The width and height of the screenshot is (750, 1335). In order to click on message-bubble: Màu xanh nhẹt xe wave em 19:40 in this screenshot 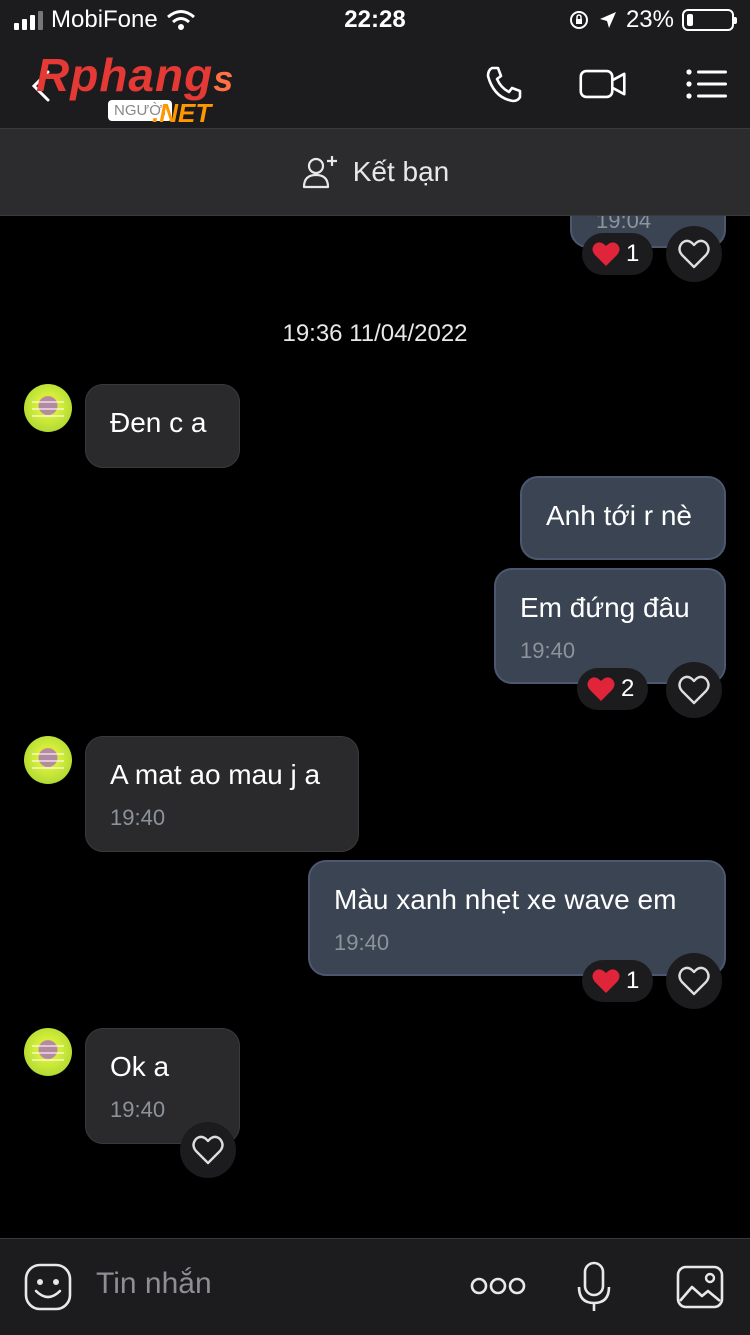, I will do `click(517, 918)`.